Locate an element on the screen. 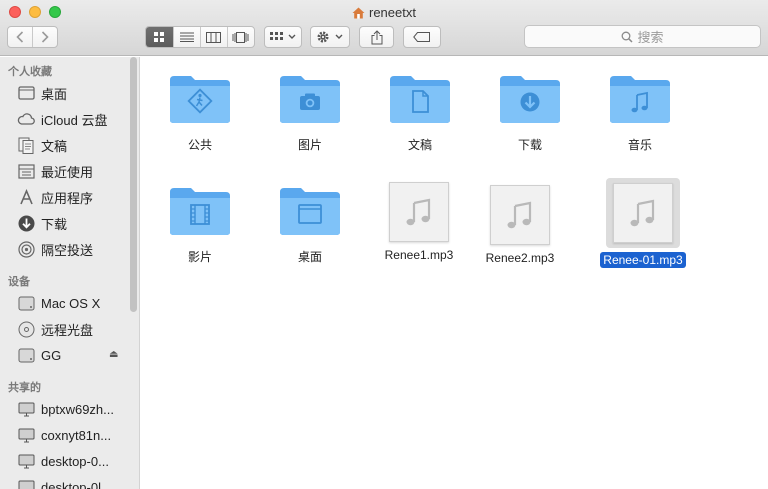 This screenshot has height=489, width=768. grid-icon is located at coordinates (159, 37).